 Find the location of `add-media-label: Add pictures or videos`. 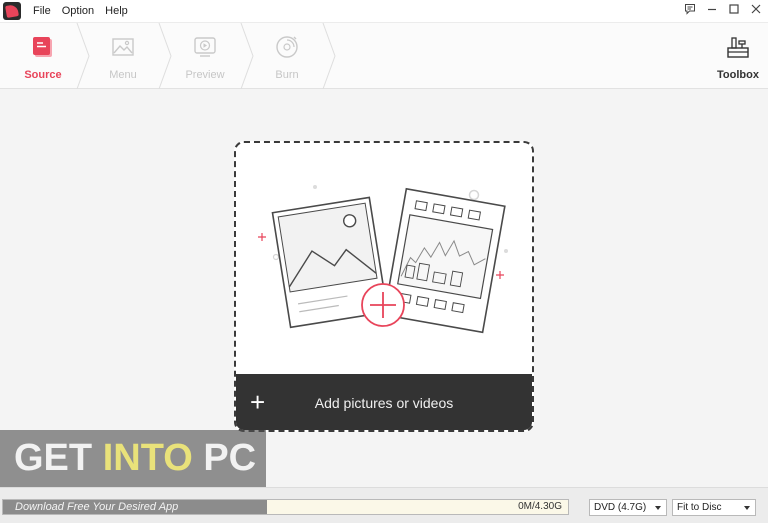

add-media-label: Add pictures or videos is located at coordinates (384, 403).